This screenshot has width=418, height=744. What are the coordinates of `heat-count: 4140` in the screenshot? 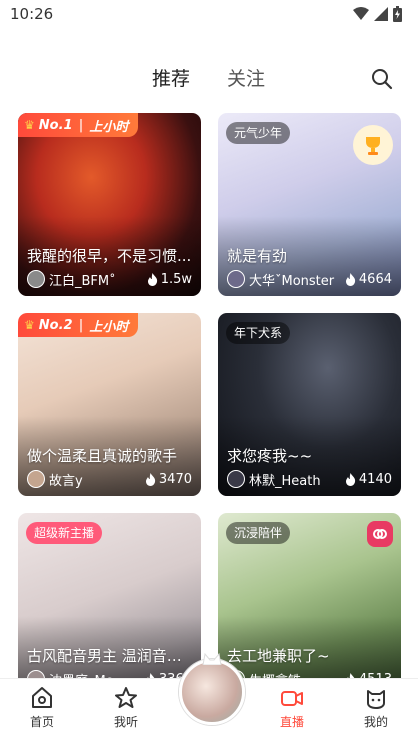 It's located at (368, 479).